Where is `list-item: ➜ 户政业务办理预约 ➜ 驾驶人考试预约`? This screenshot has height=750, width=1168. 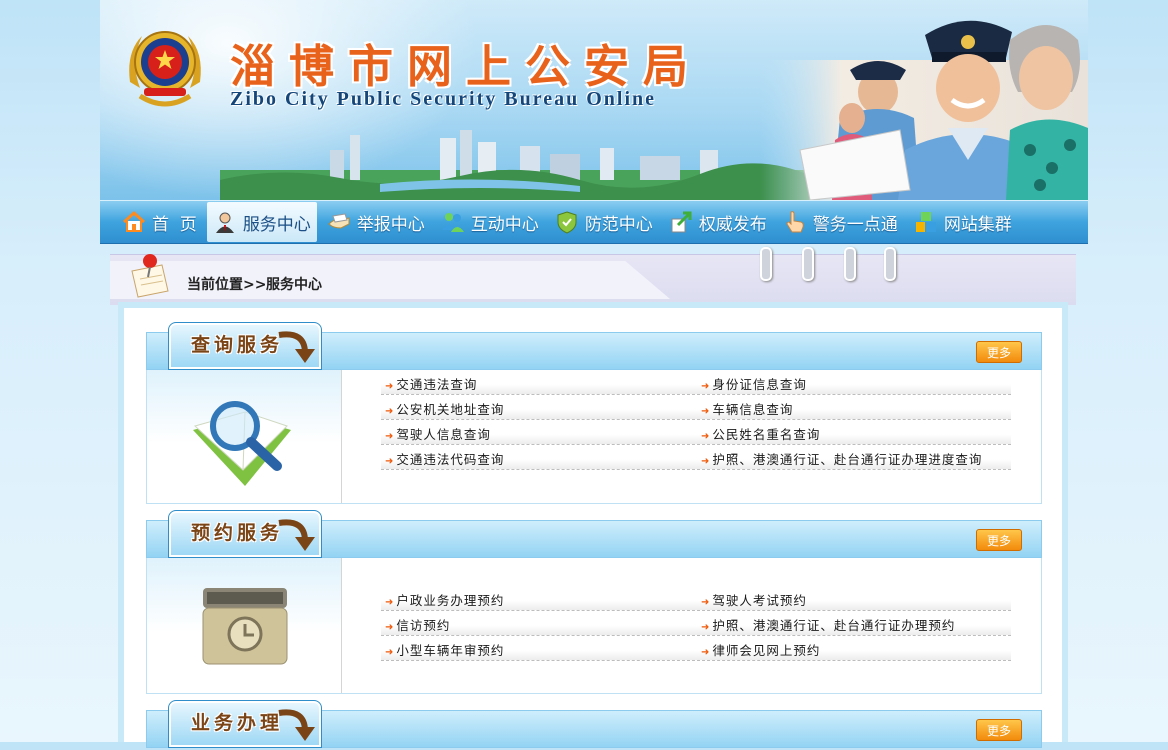
list-item: ➜ 户政业务办理预约 ➜ 驾驶人考试预约 is located at coordinates (696, 598).